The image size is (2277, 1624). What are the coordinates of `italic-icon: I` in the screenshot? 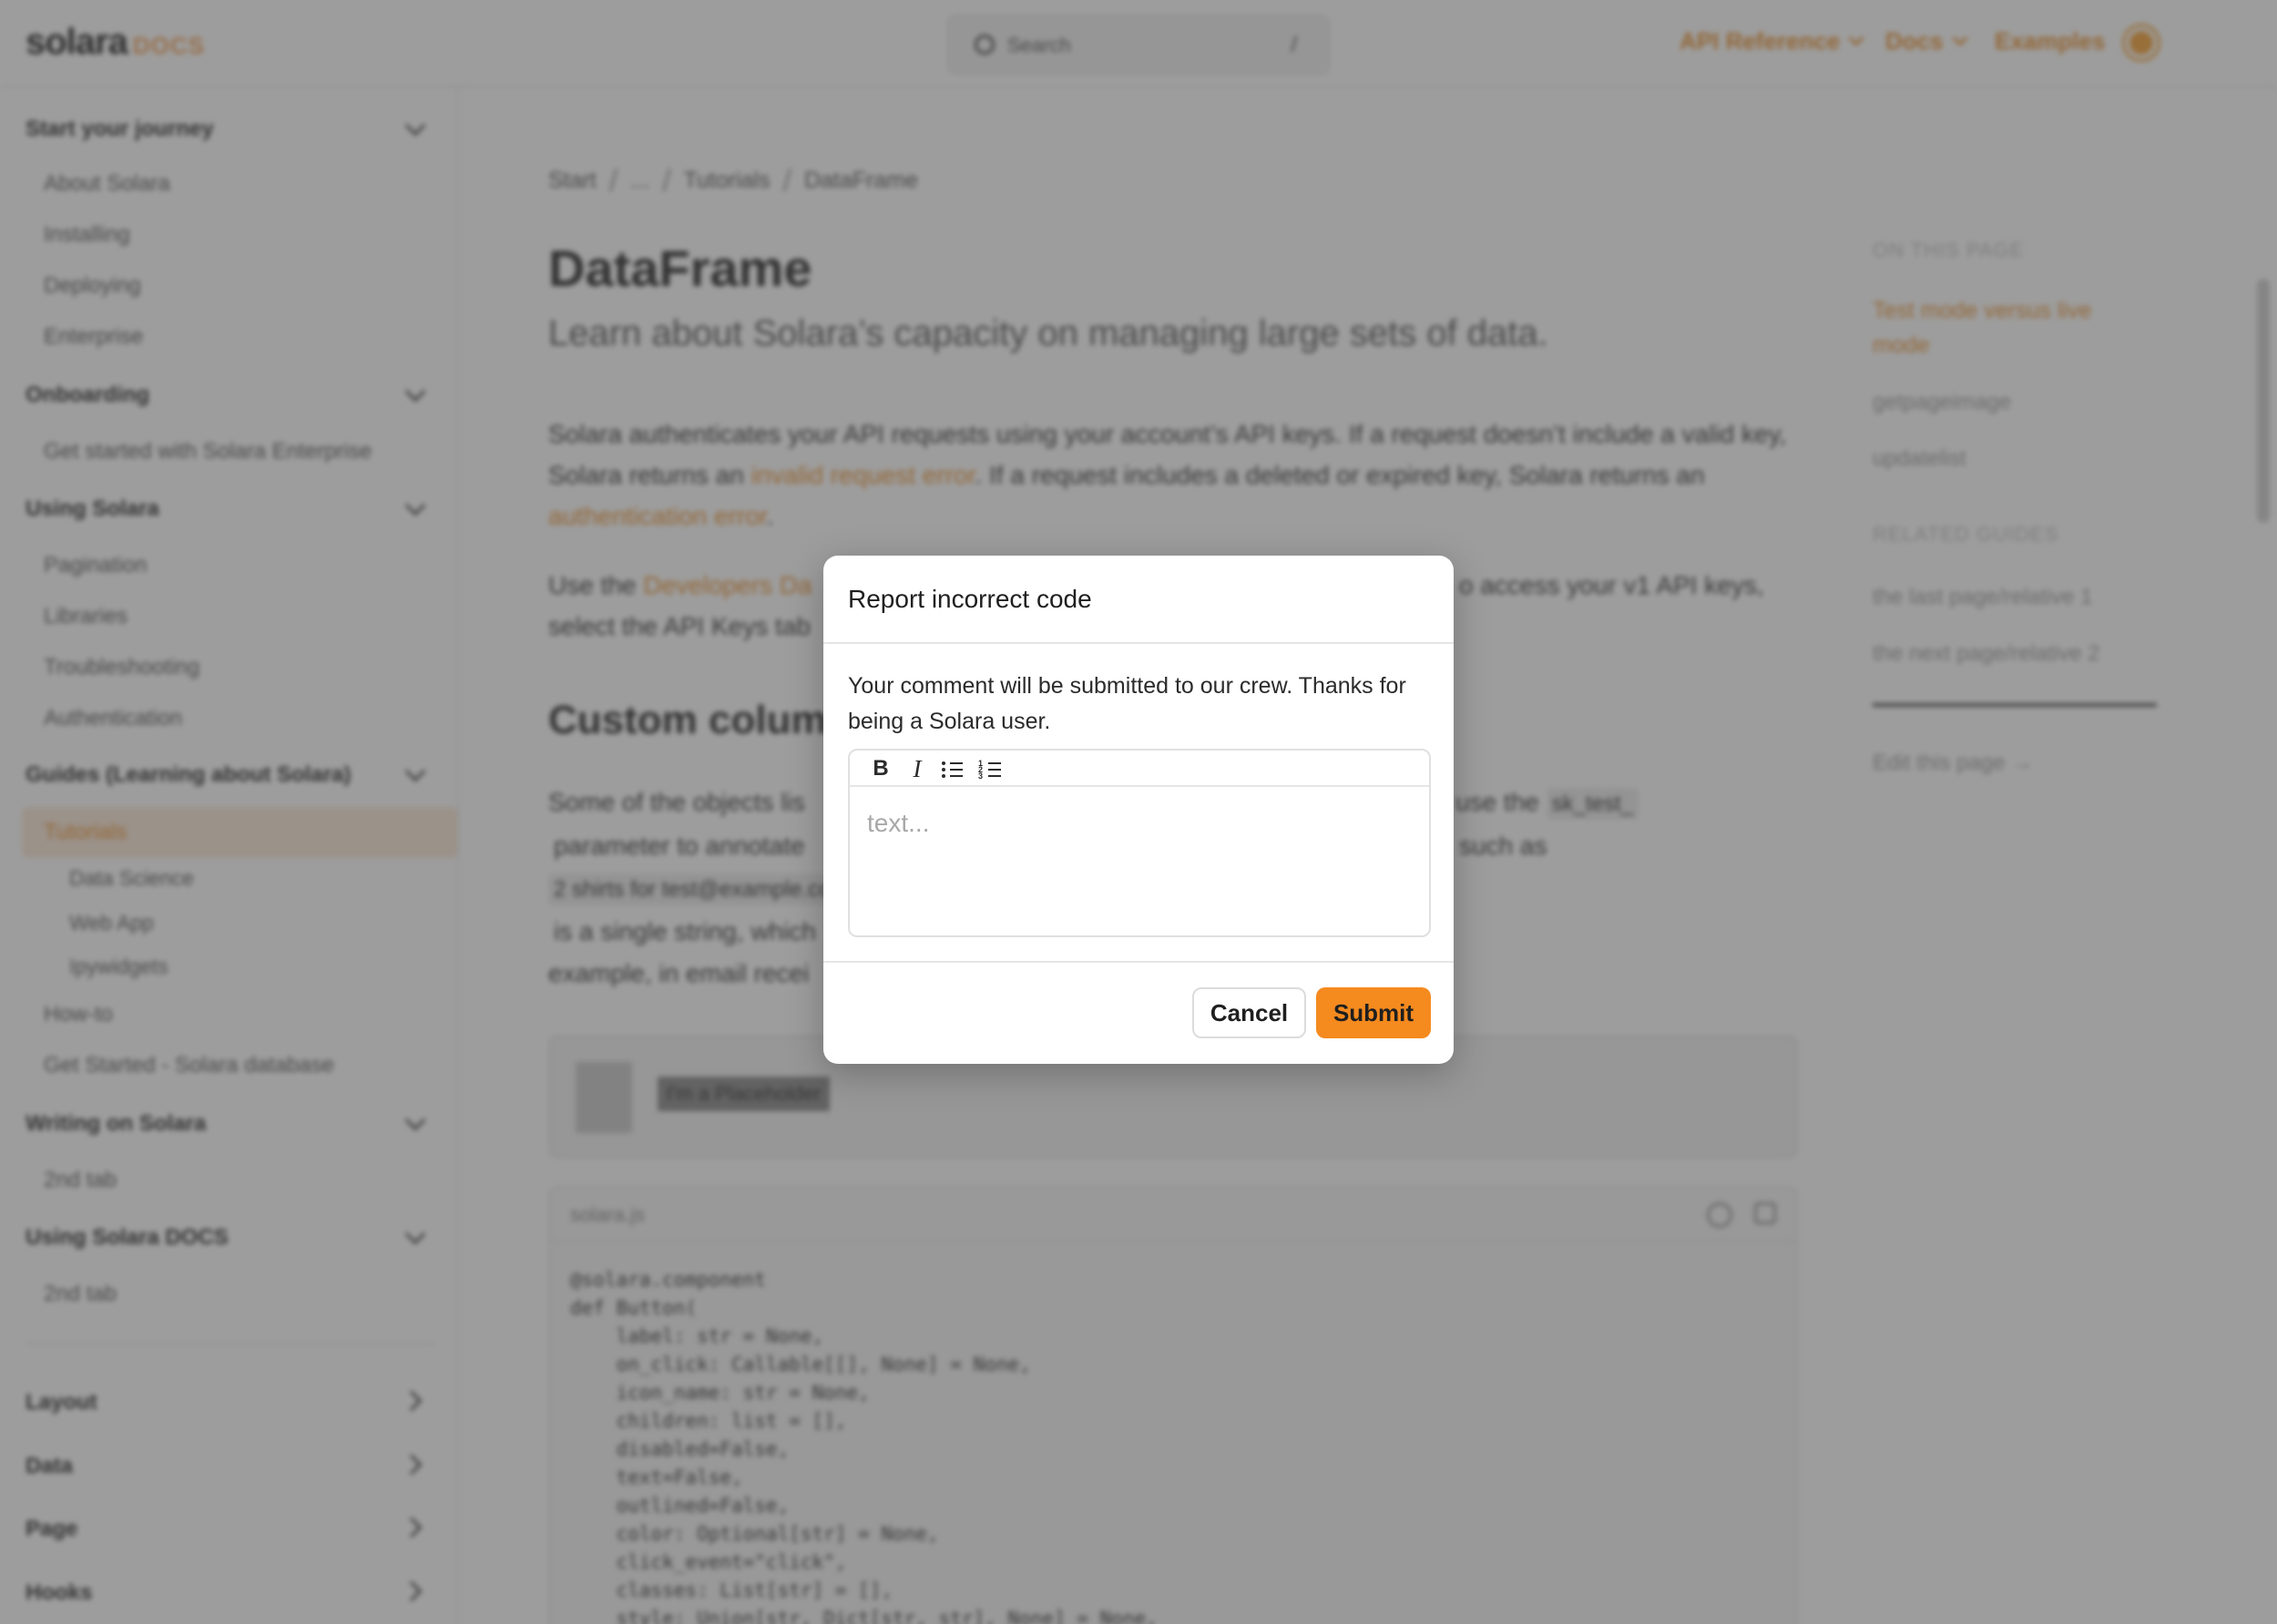 It's located at (918, 768).